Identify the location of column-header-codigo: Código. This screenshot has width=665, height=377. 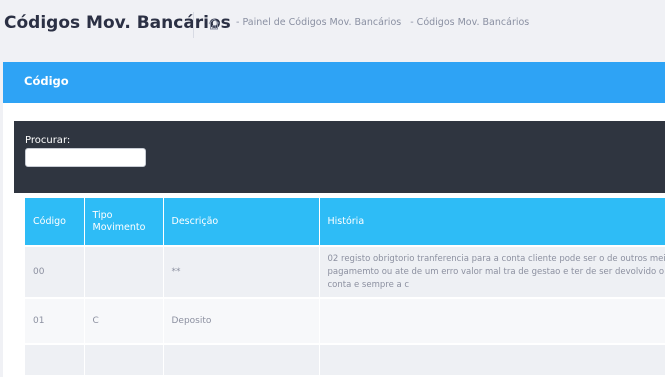
(55, 222).